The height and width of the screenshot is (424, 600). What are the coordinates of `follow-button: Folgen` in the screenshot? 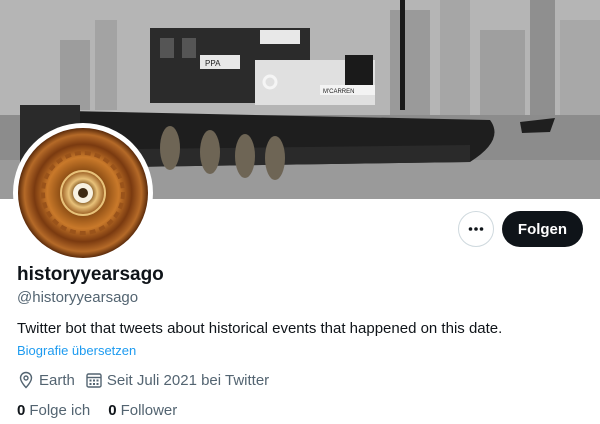 It's located at (542, 229).